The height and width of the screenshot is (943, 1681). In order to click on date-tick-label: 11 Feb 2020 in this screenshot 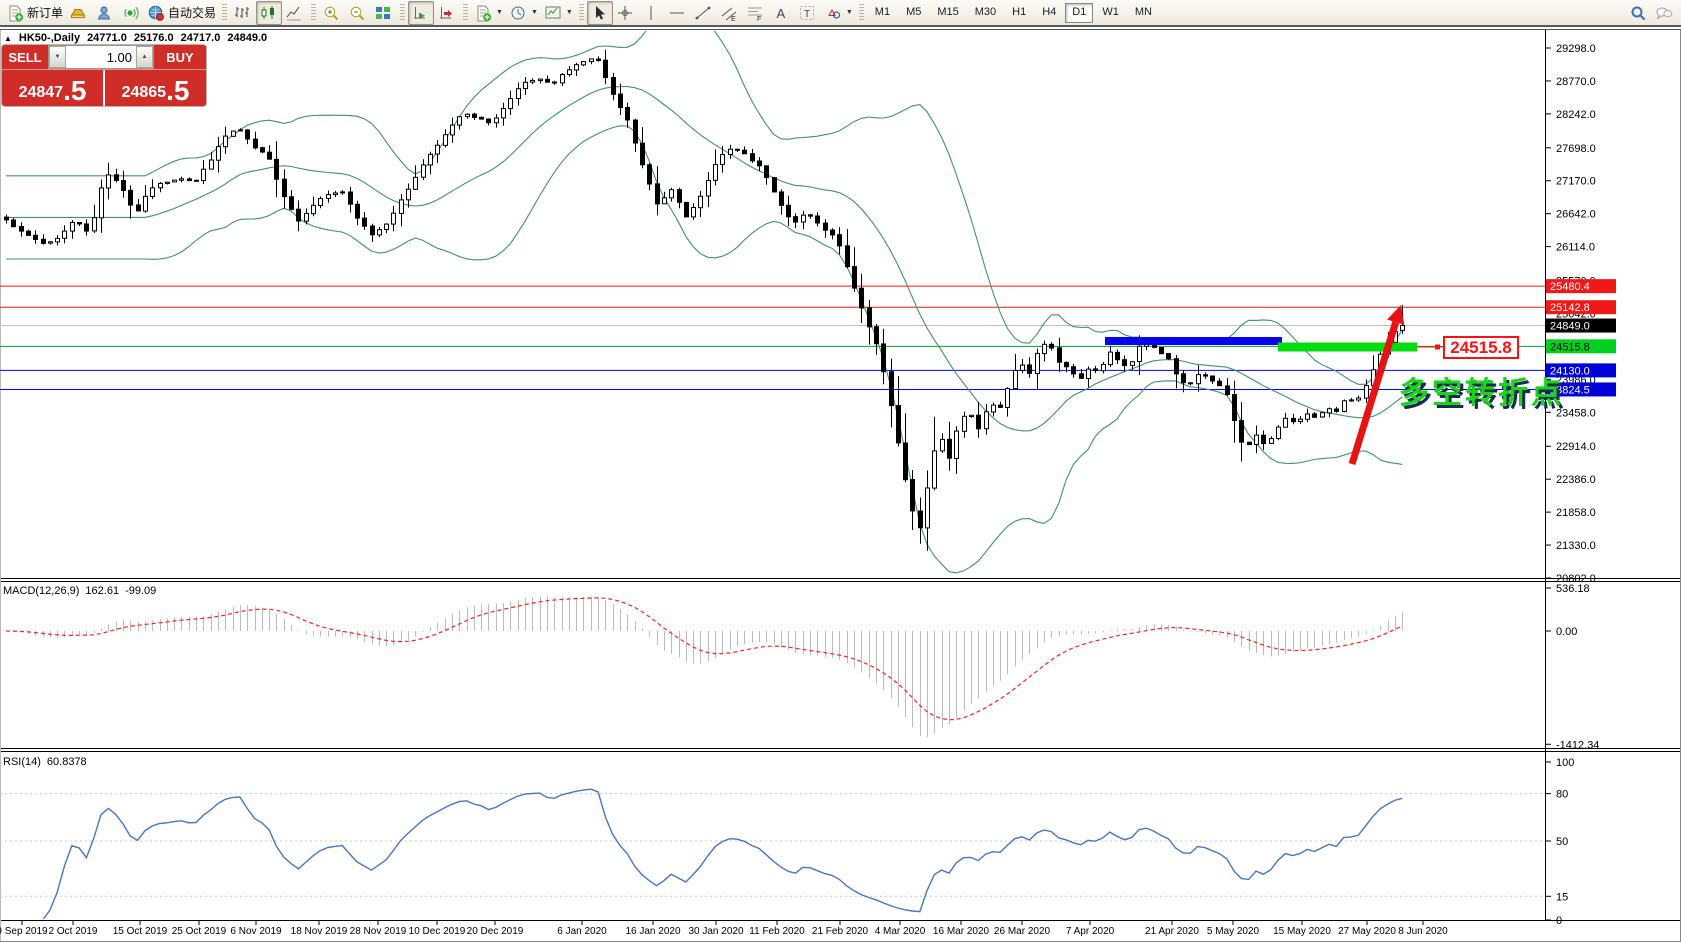, I will do `click(777, 931)`.